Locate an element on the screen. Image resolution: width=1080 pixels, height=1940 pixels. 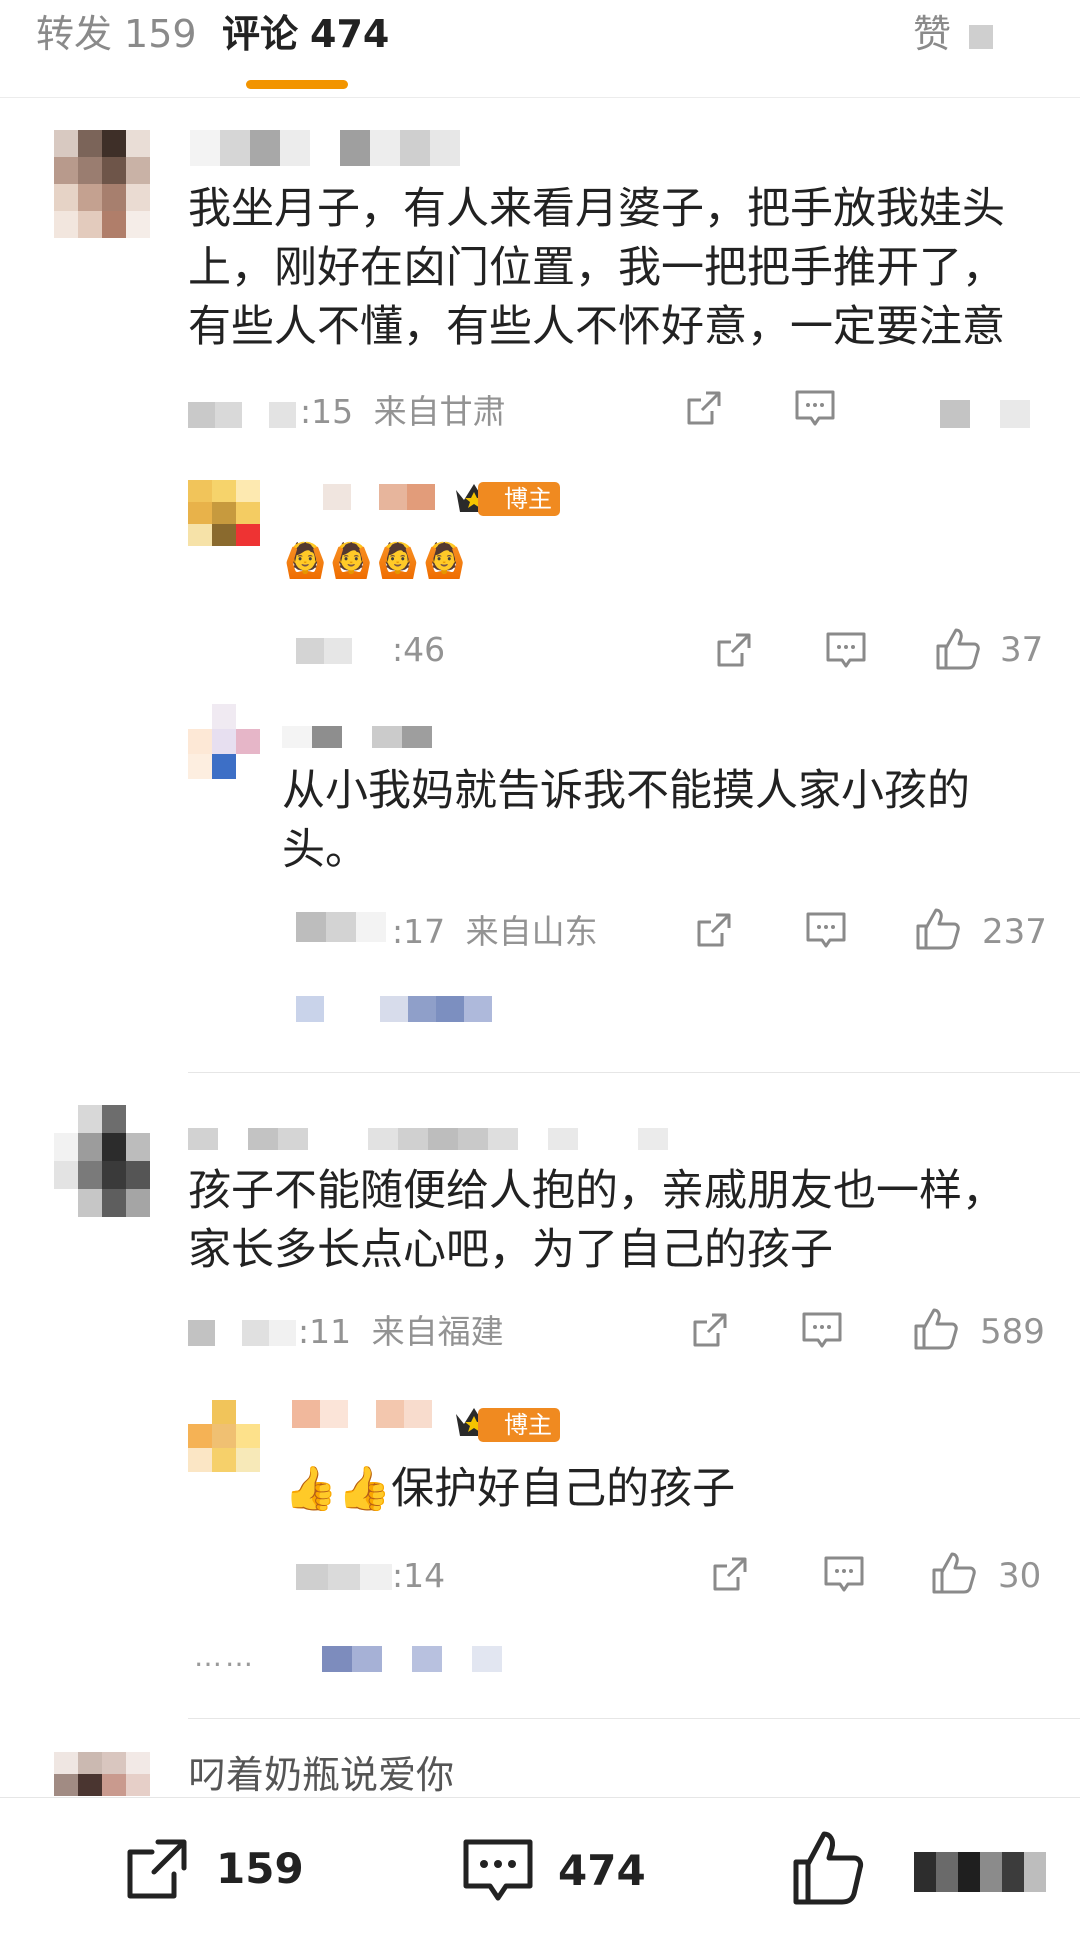
tab-comments-label: 评论 is located at coordinates (260, 34).